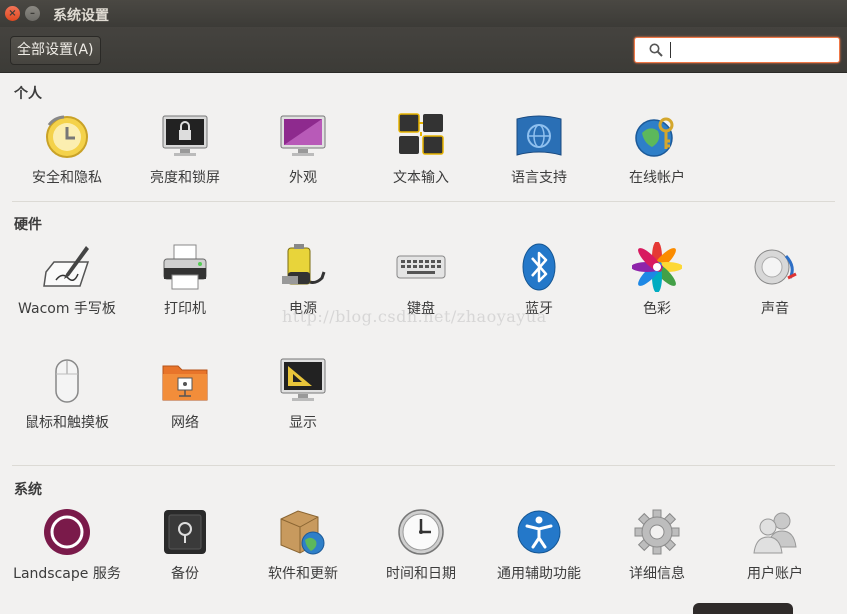  What do you see at coordinates (302, 532) in the screenshot?
I see `package-globe-icon` at bounding box center [302, 532].